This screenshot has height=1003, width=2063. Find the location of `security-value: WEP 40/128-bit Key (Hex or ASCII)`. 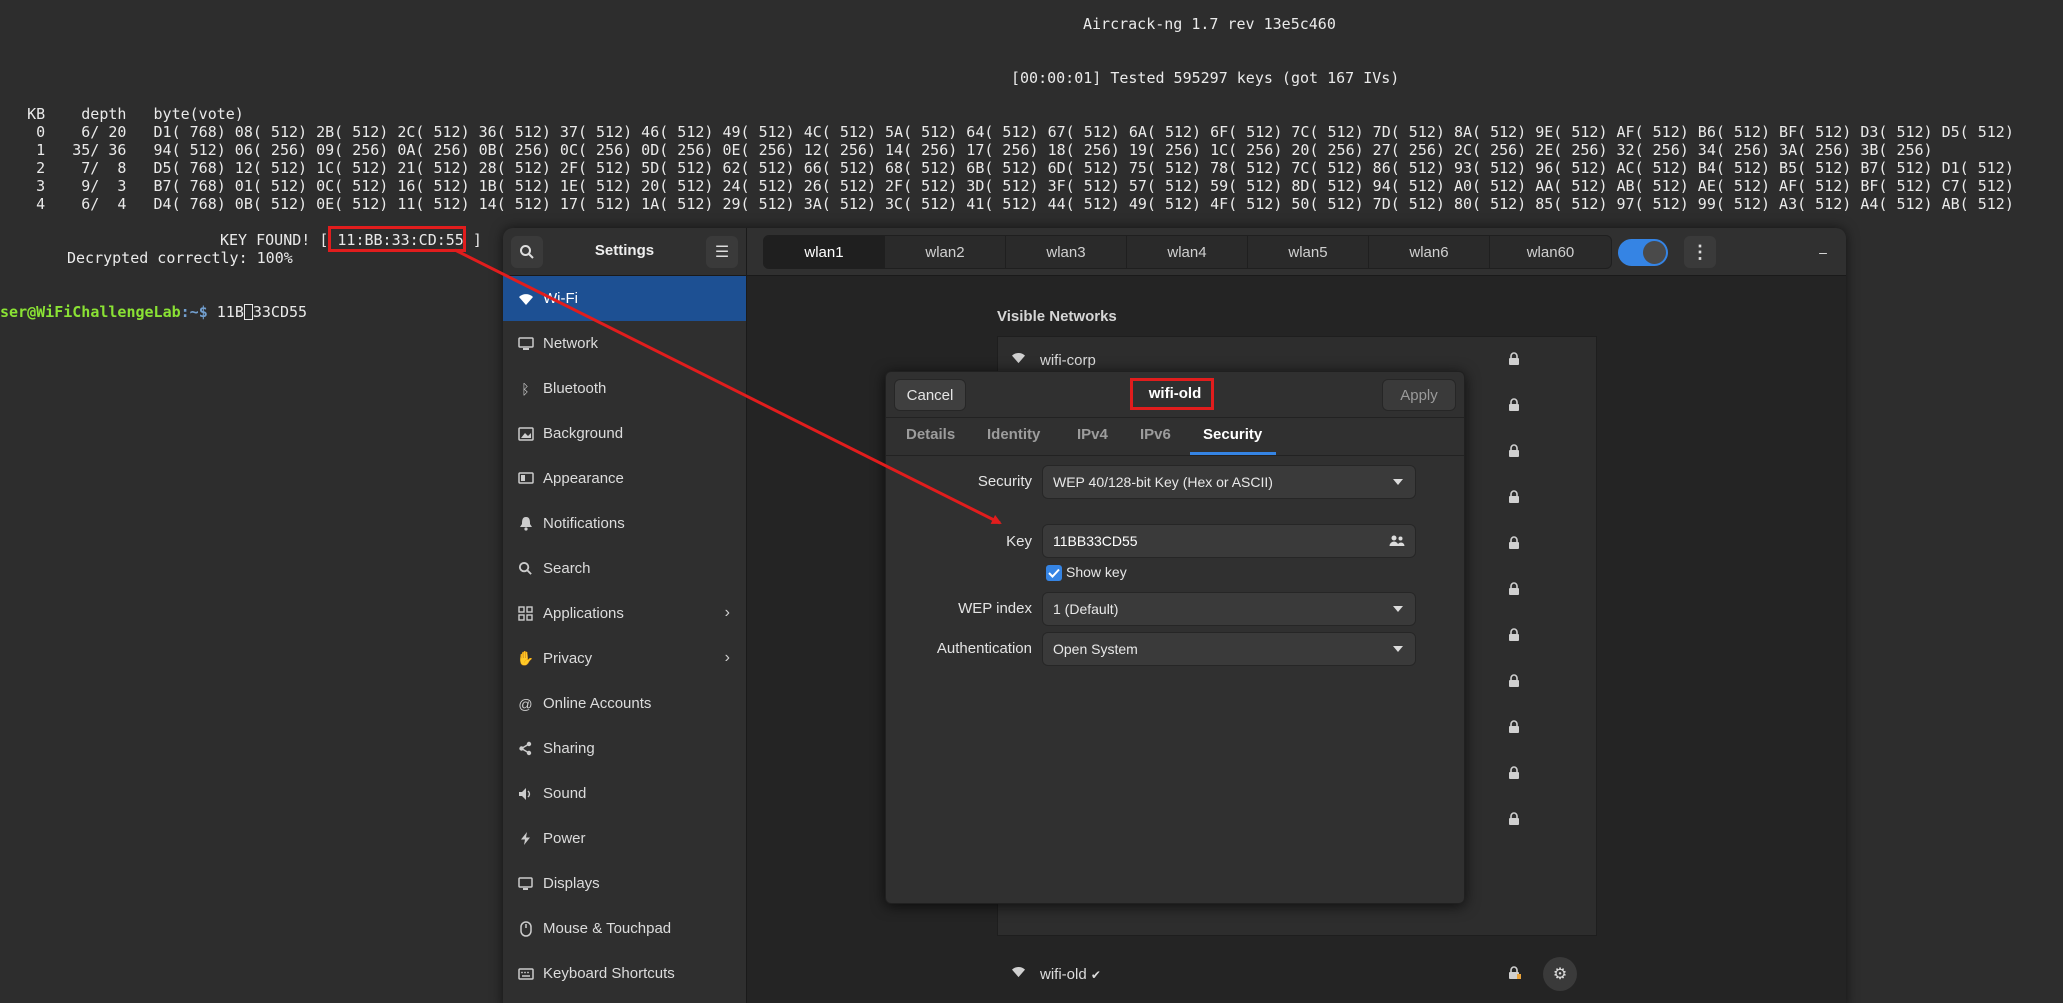

security-value: WEP 40/128-bit Key (Hex or ASCII) is located at coordinates (1163, 482).